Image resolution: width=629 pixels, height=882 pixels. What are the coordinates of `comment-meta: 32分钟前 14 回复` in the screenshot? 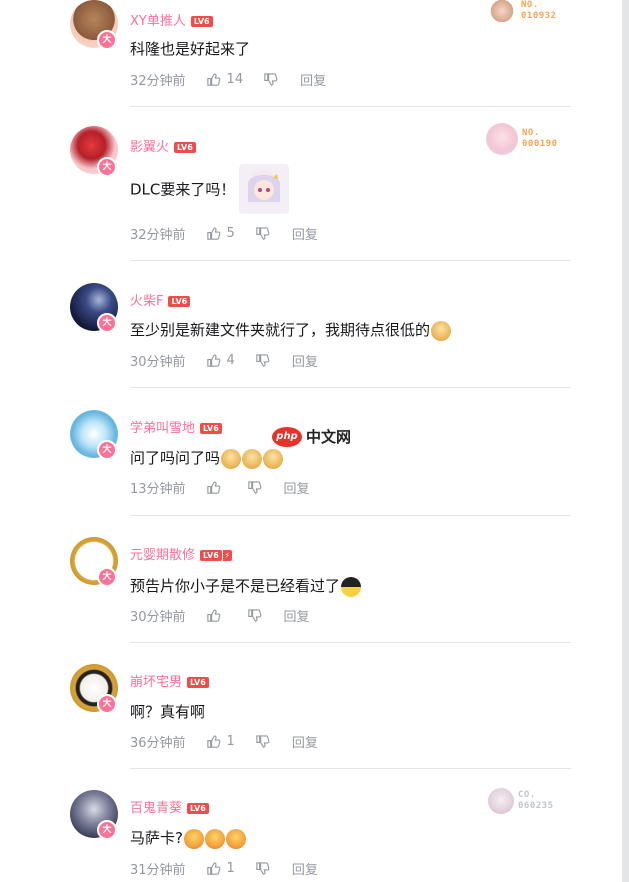 It's located at (228, 79).